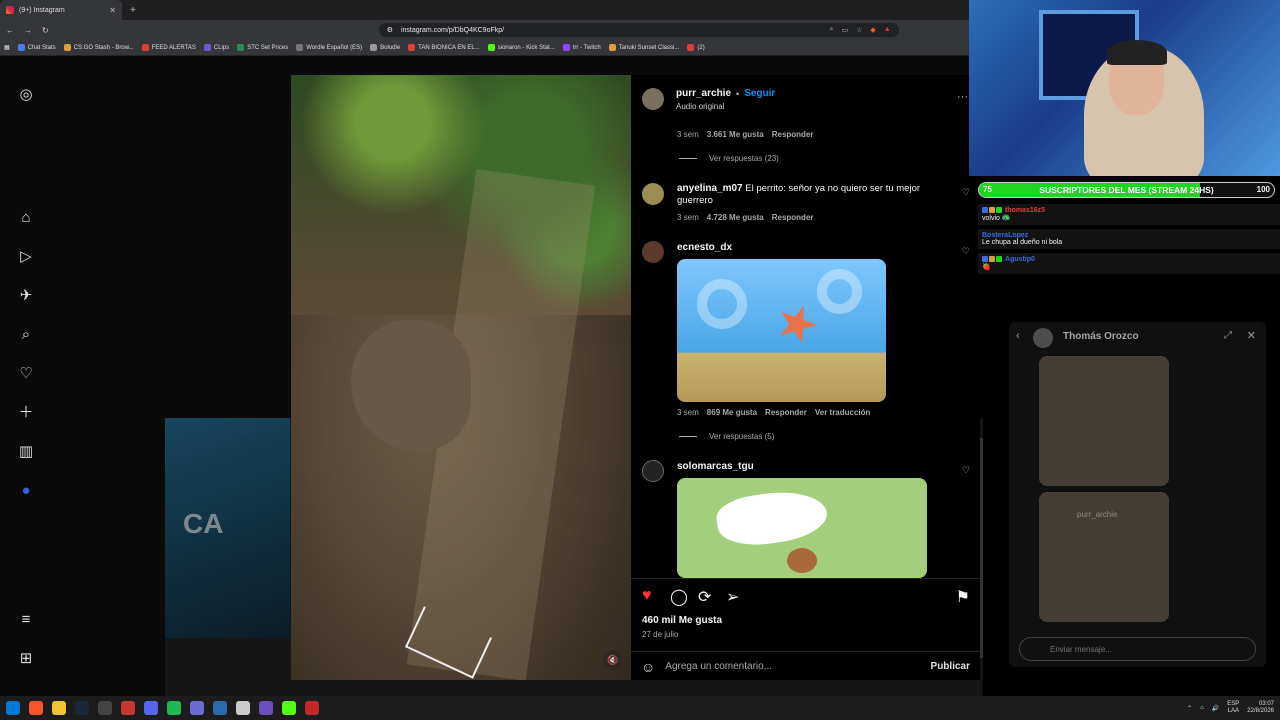 This screenshot has height=720, width=1280. I want to click on comment-likes: 3.661 Me gusta, so click(735, 134).